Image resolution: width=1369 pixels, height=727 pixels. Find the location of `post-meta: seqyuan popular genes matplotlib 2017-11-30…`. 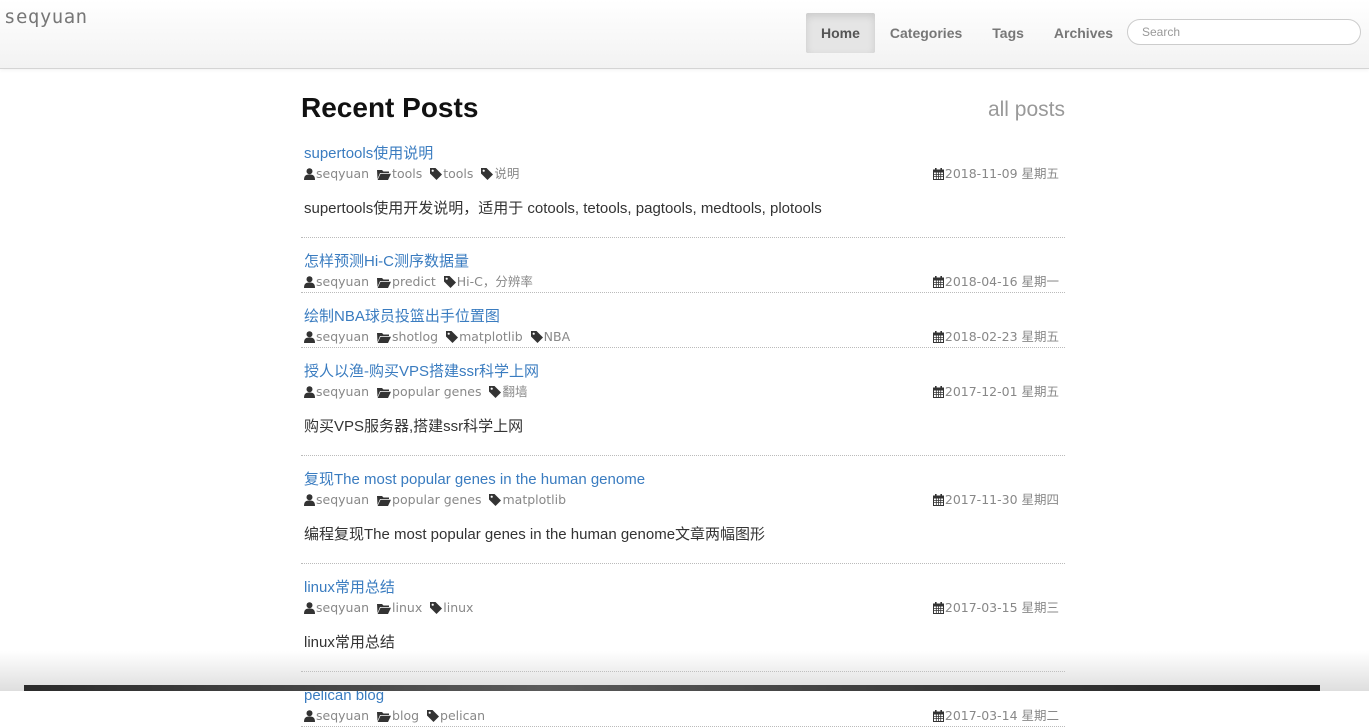

post-meta: seqyuan popular genes matplotlib 2017-11-30… is located at coordinates (683, 500).